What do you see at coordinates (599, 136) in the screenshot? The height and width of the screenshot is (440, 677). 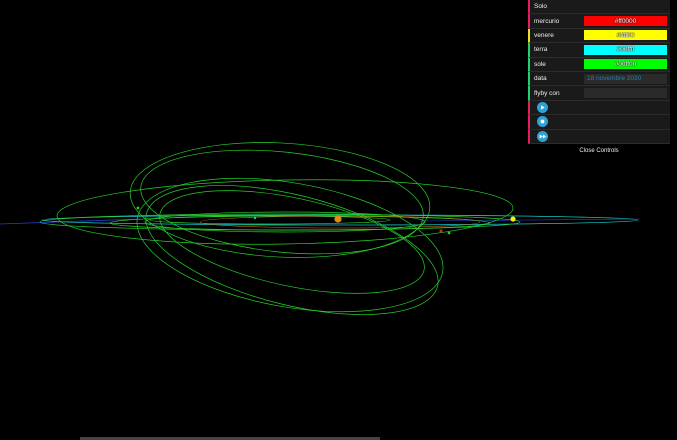 I see `row-fast-forward` at bounding box center [599, 136].